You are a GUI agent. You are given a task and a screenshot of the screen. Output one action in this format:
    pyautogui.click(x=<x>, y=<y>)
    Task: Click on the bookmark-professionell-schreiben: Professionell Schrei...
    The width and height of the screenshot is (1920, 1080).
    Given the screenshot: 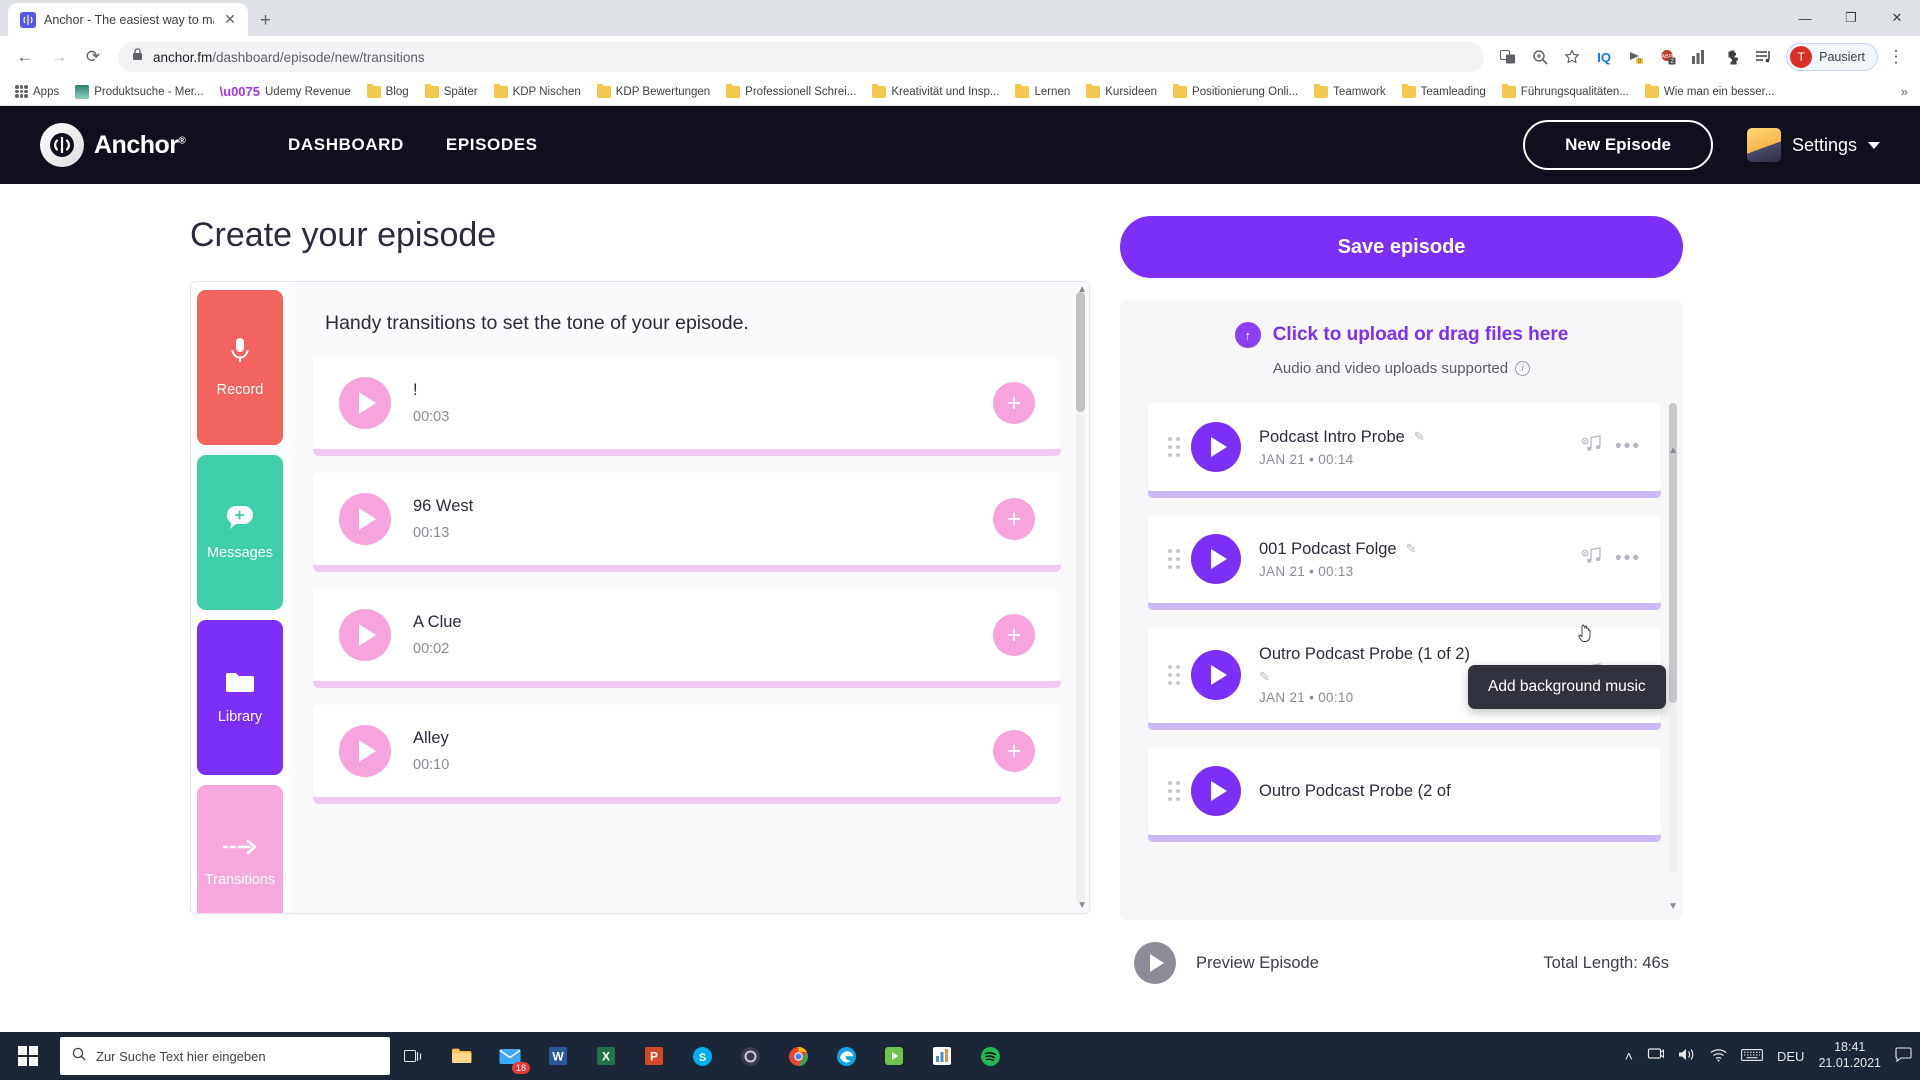 What is the action you would take?
    pyautogui.click(x=791, y=92)
    